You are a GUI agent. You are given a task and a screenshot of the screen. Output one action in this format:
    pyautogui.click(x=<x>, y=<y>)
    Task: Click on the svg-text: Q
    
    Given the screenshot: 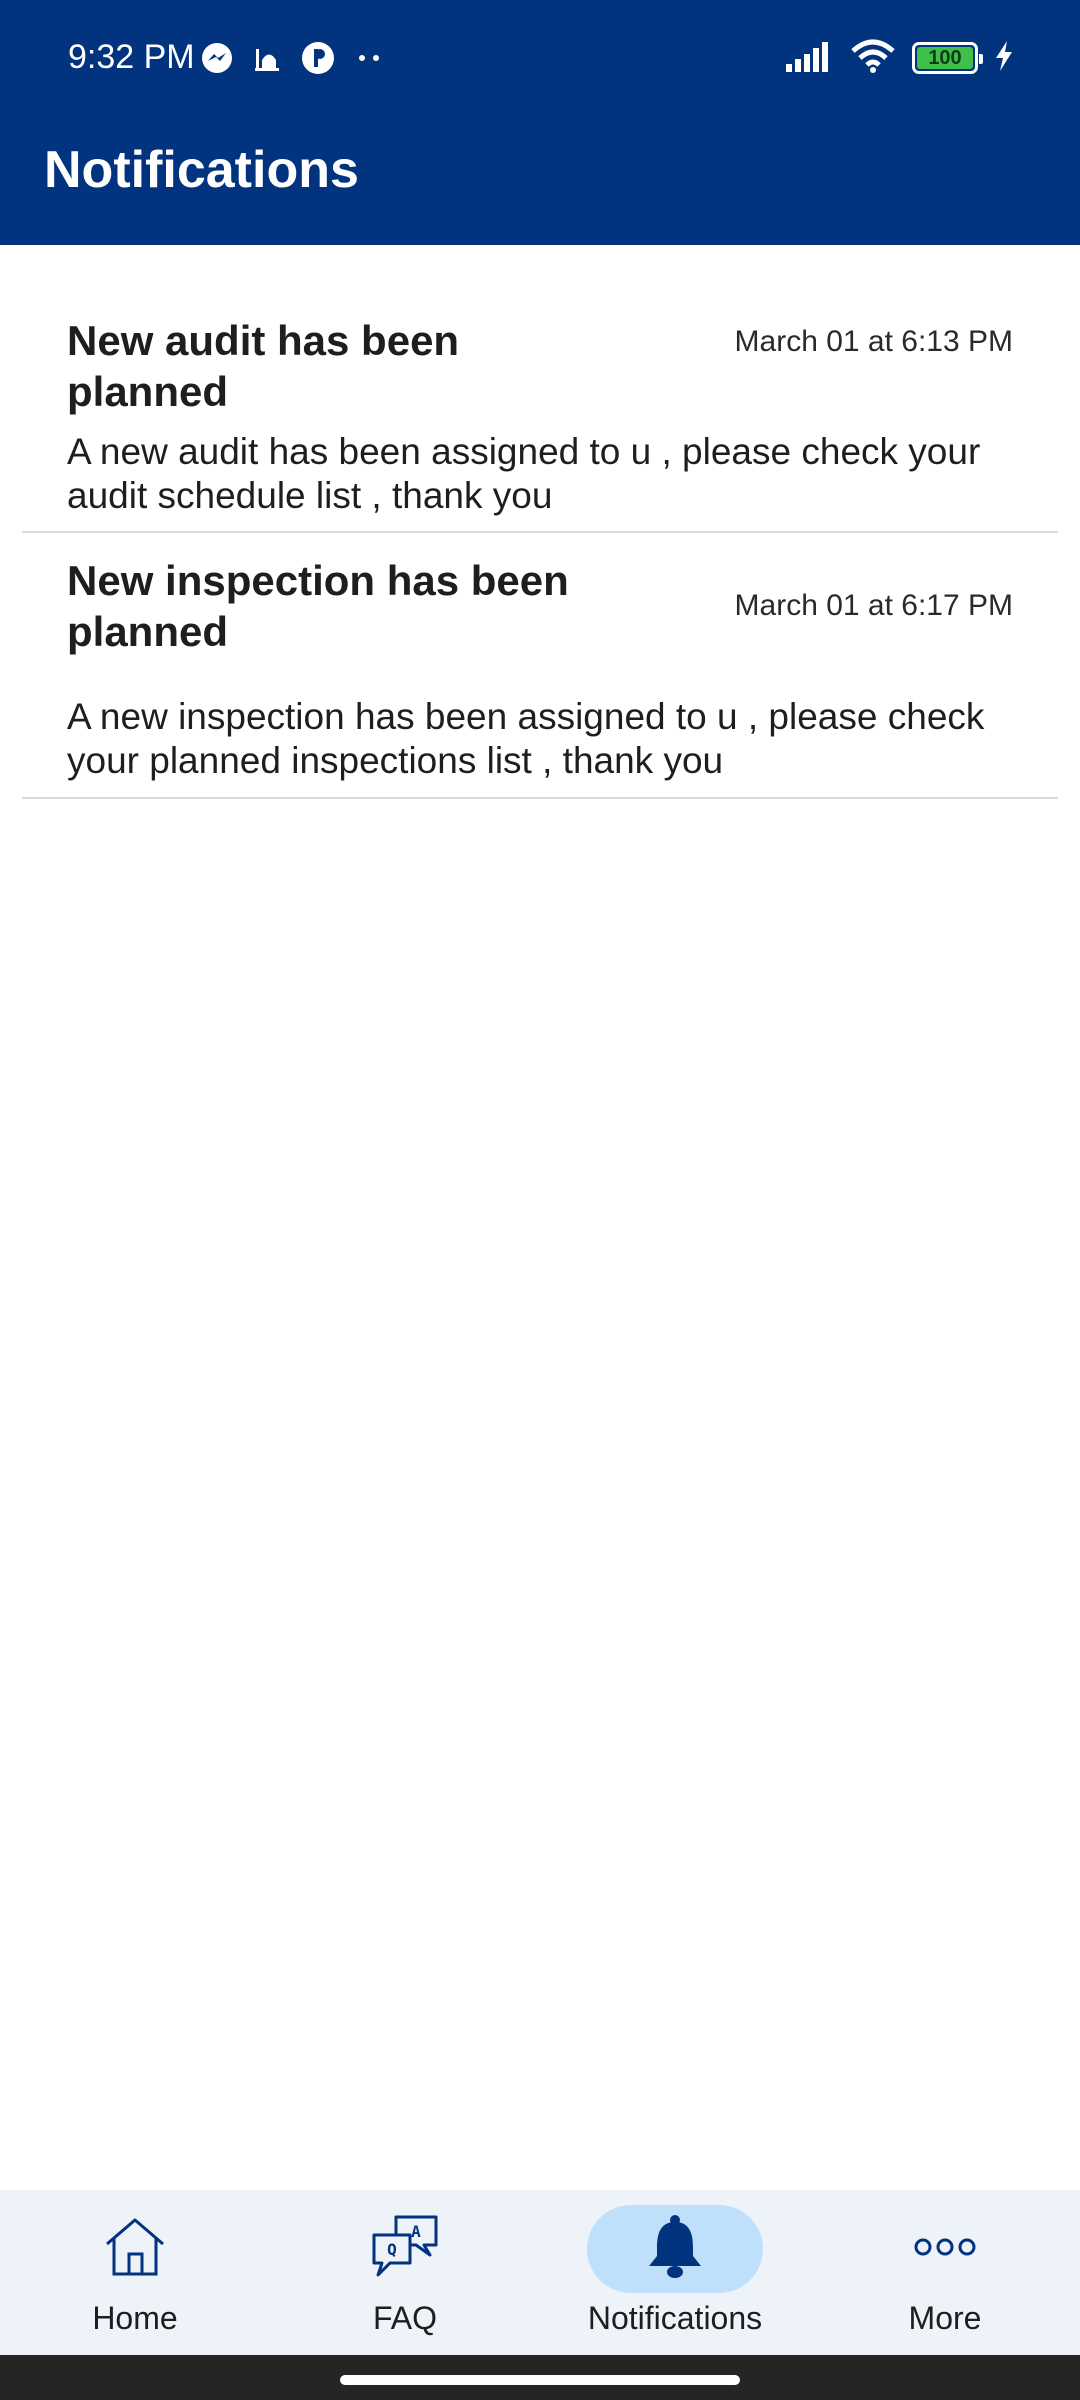 What is the action you would take?
    pyautogui.click(x=392, y=2249)
    